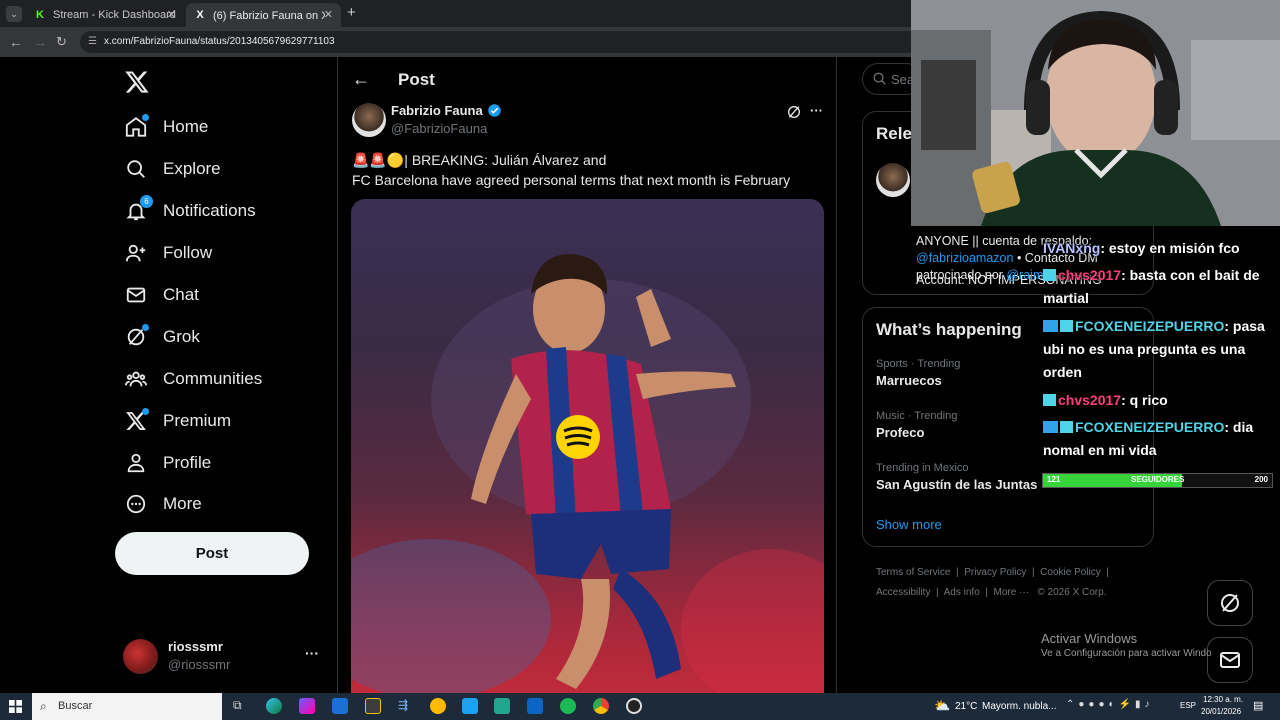 This screenshot has width=1280, height=720. Describe the element at coordinates (167, 253) in the screenshot. I see `sidebar-item-follow: Follow` at that location.